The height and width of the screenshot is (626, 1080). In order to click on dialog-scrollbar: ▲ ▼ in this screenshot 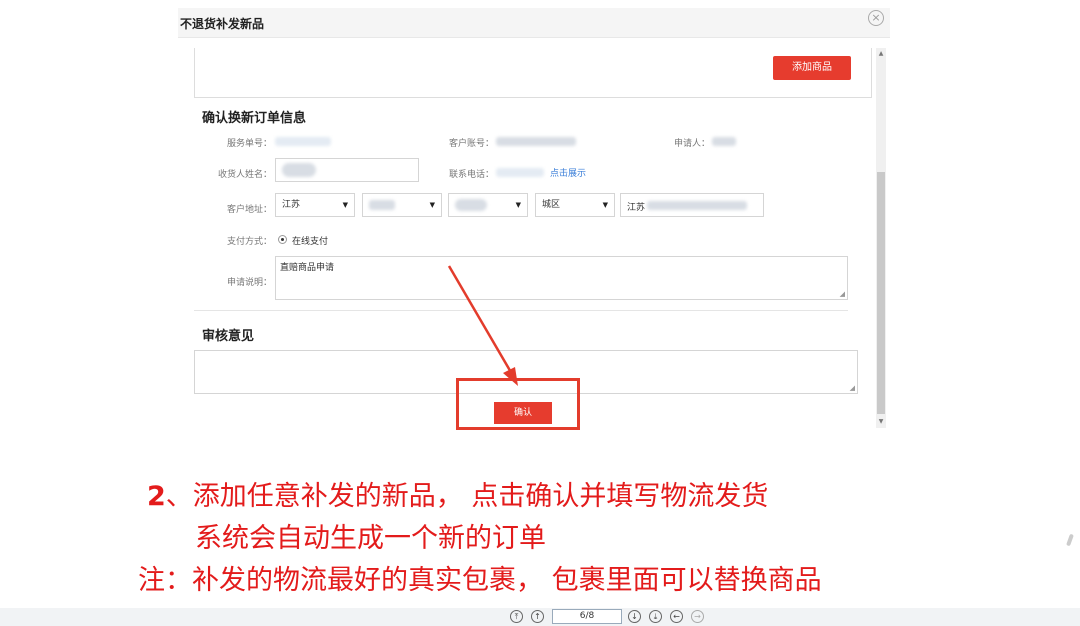, I will do `click(881, 238)`.